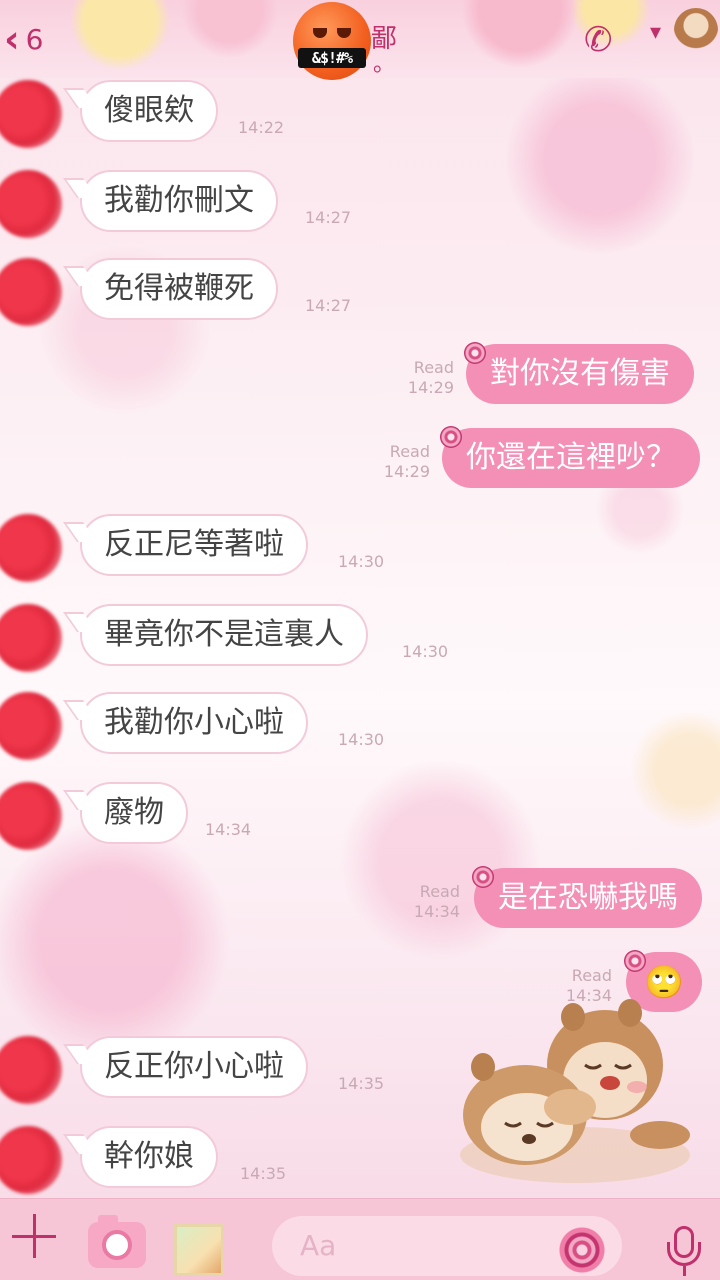 The height and width of the screenshot is (1280, 720). I want to click on phone-icon: ✆, so click(598, 40).